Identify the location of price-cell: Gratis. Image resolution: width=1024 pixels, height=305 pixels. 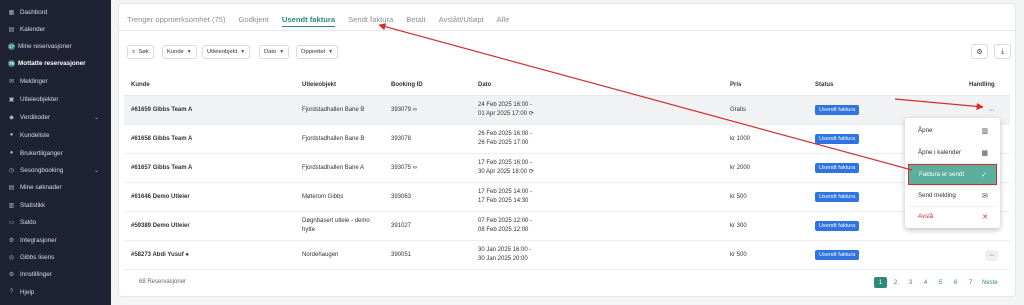
(738, 110).